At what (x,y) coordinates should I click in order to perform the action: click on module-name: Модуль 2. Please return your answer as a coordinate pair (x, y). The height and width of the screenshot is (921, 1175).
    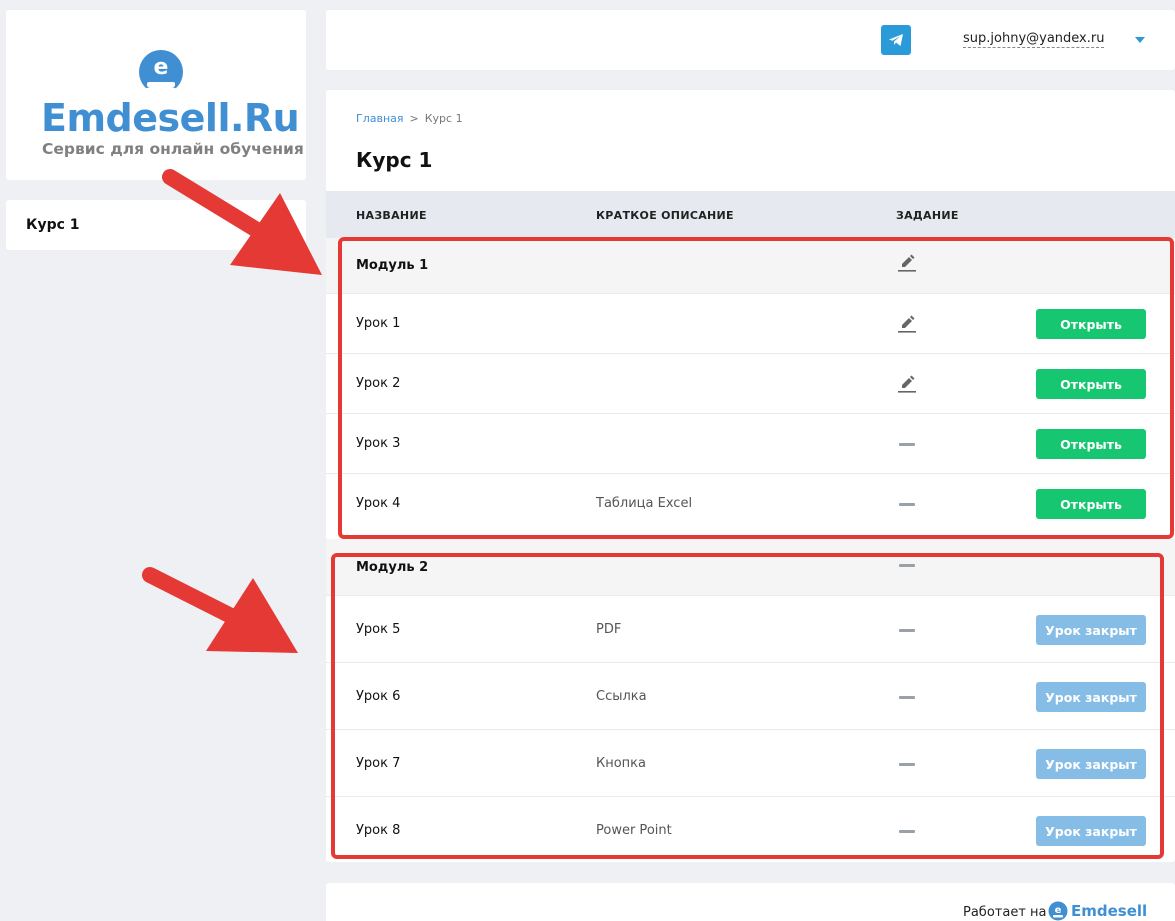
    Looking at the image, I should click on (392, 567).